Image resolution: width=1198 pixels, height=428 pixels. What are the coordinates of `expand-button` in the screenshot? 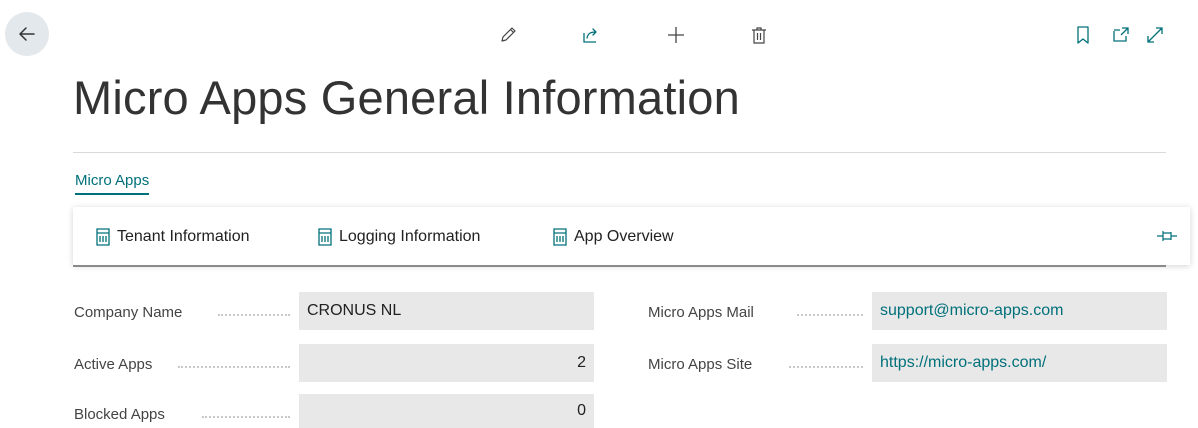 It's located at (1155, 35).